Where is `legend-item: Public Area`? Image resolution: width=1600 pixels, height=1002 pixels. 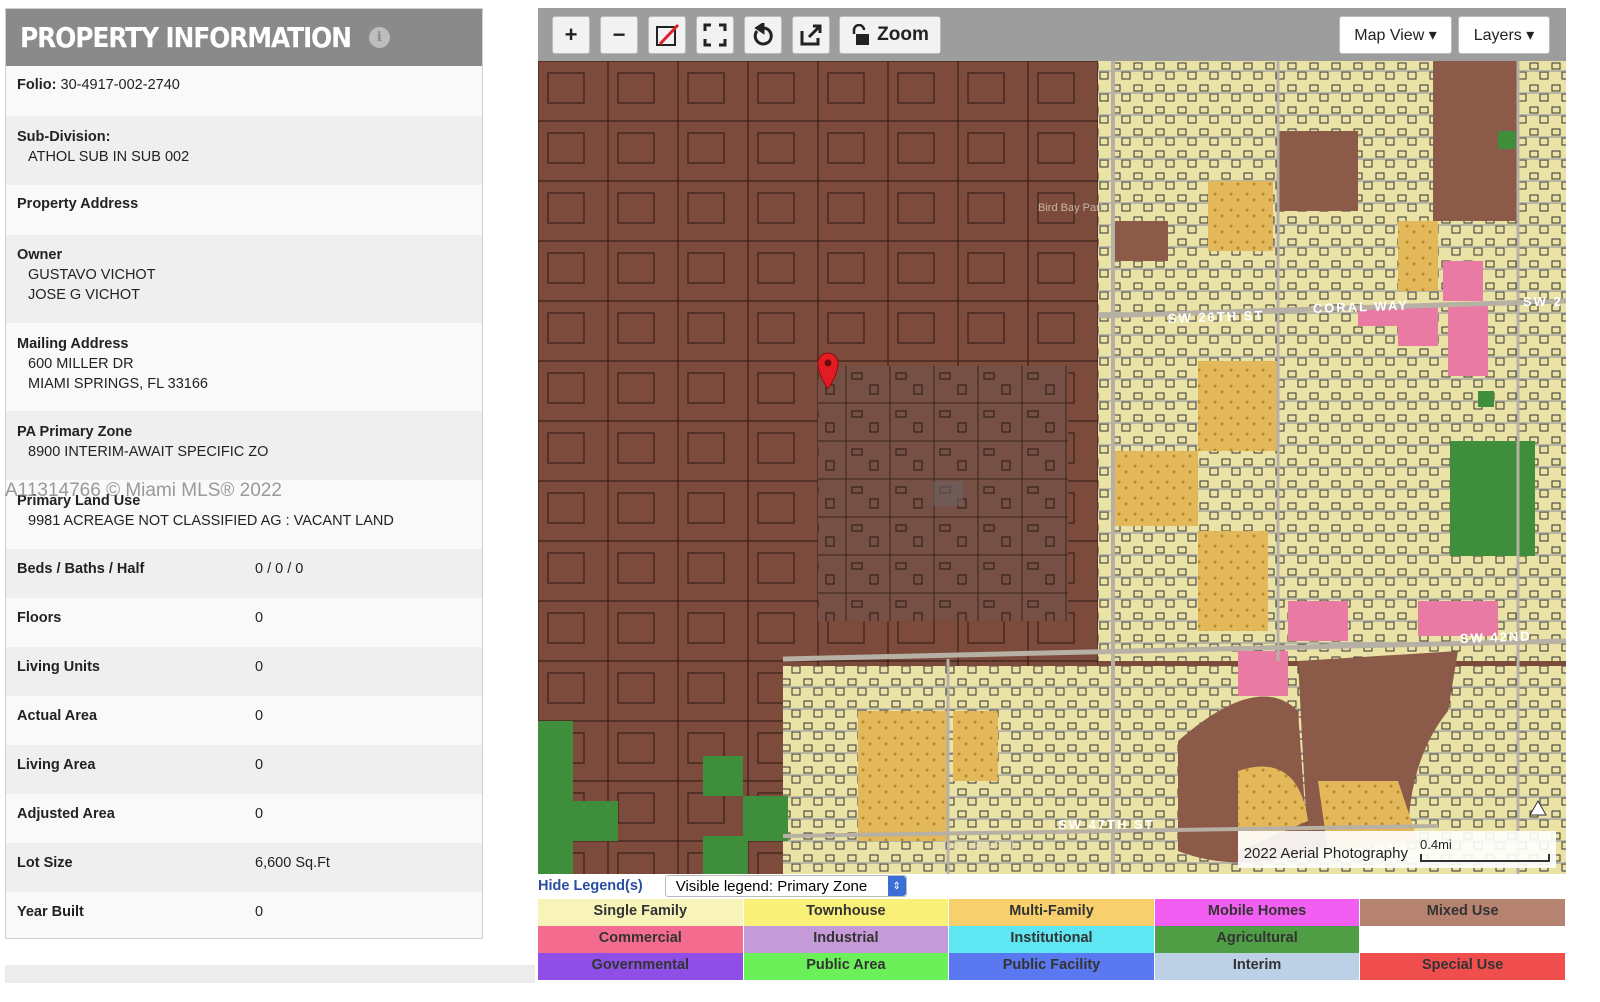
legend-item: Public Area is located at coordinates (846, 966).